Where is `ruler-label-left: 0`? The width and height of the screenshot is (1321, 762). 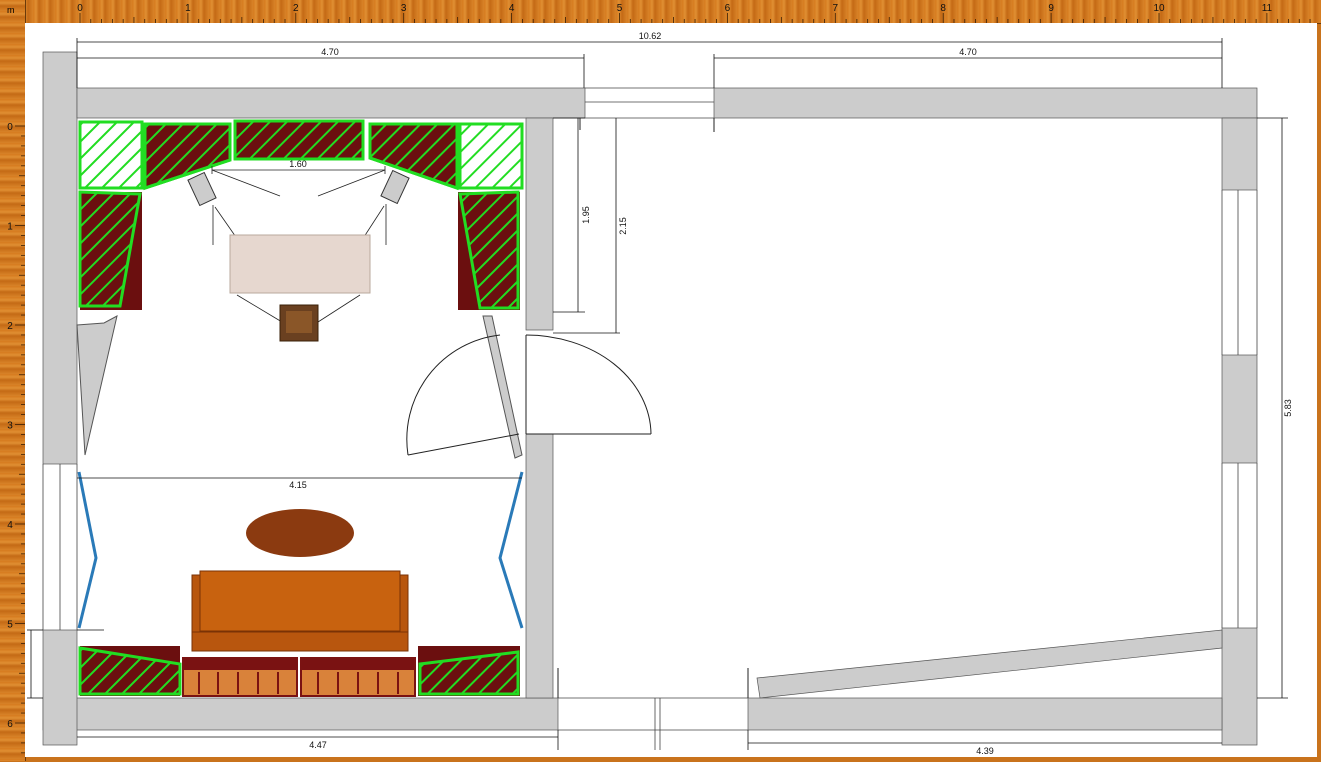
ruler-label-left: 0 is located at coordinates (10, 127).